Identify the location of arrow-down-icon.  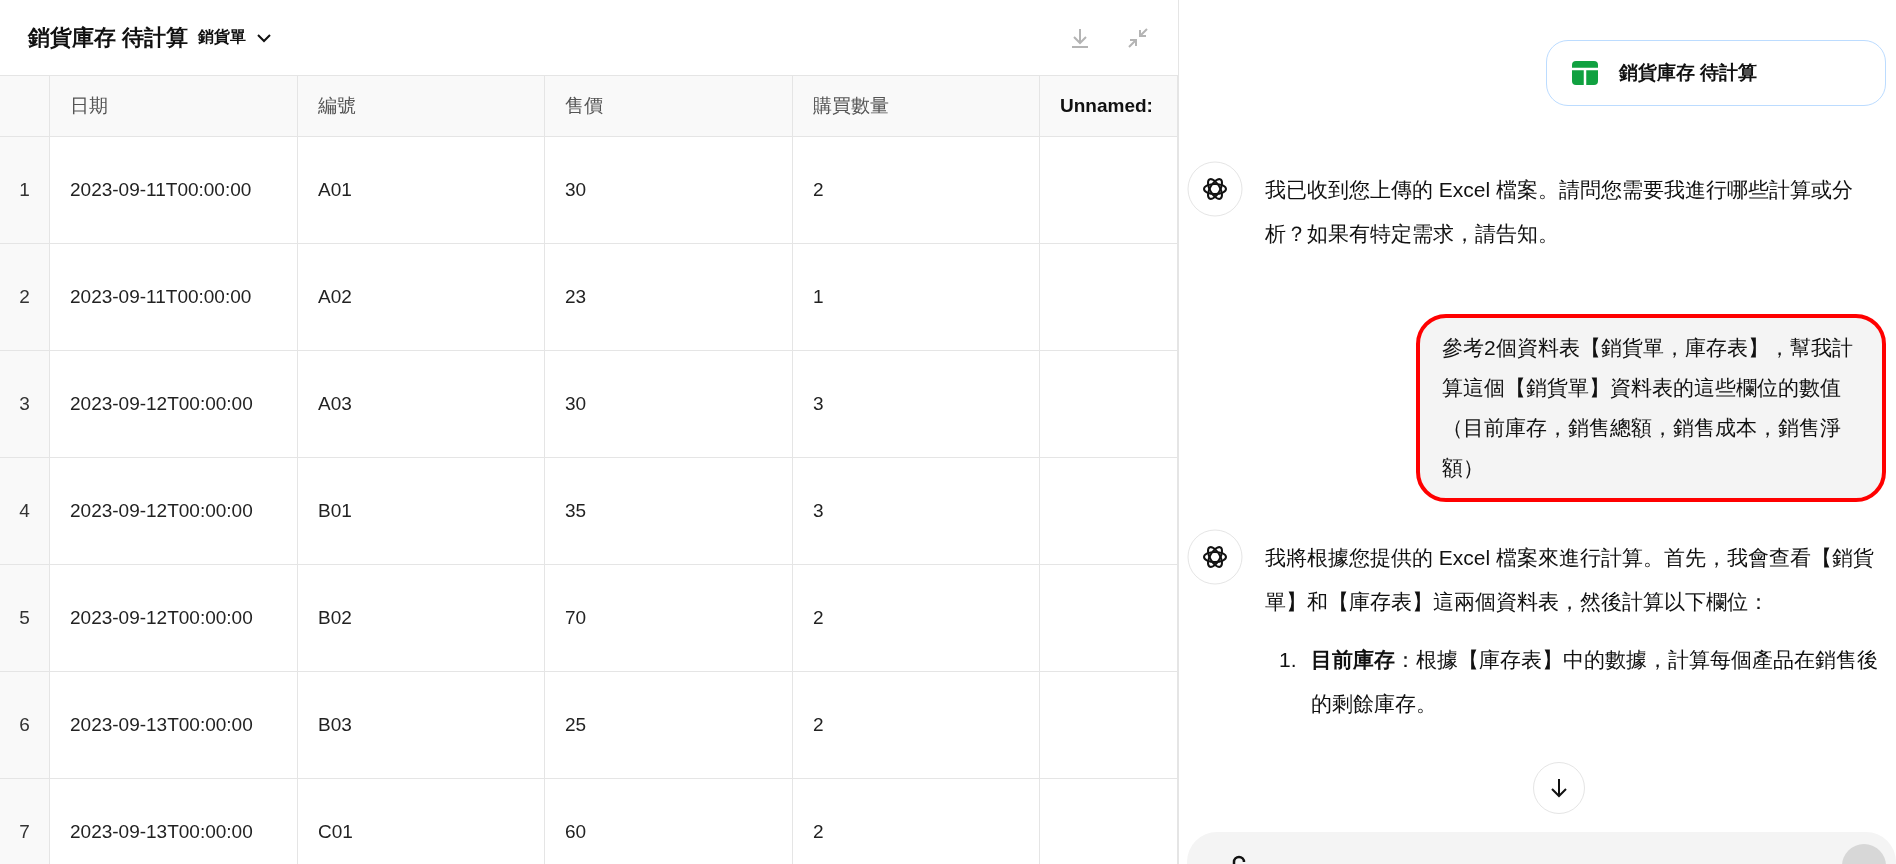
(1559, 788).